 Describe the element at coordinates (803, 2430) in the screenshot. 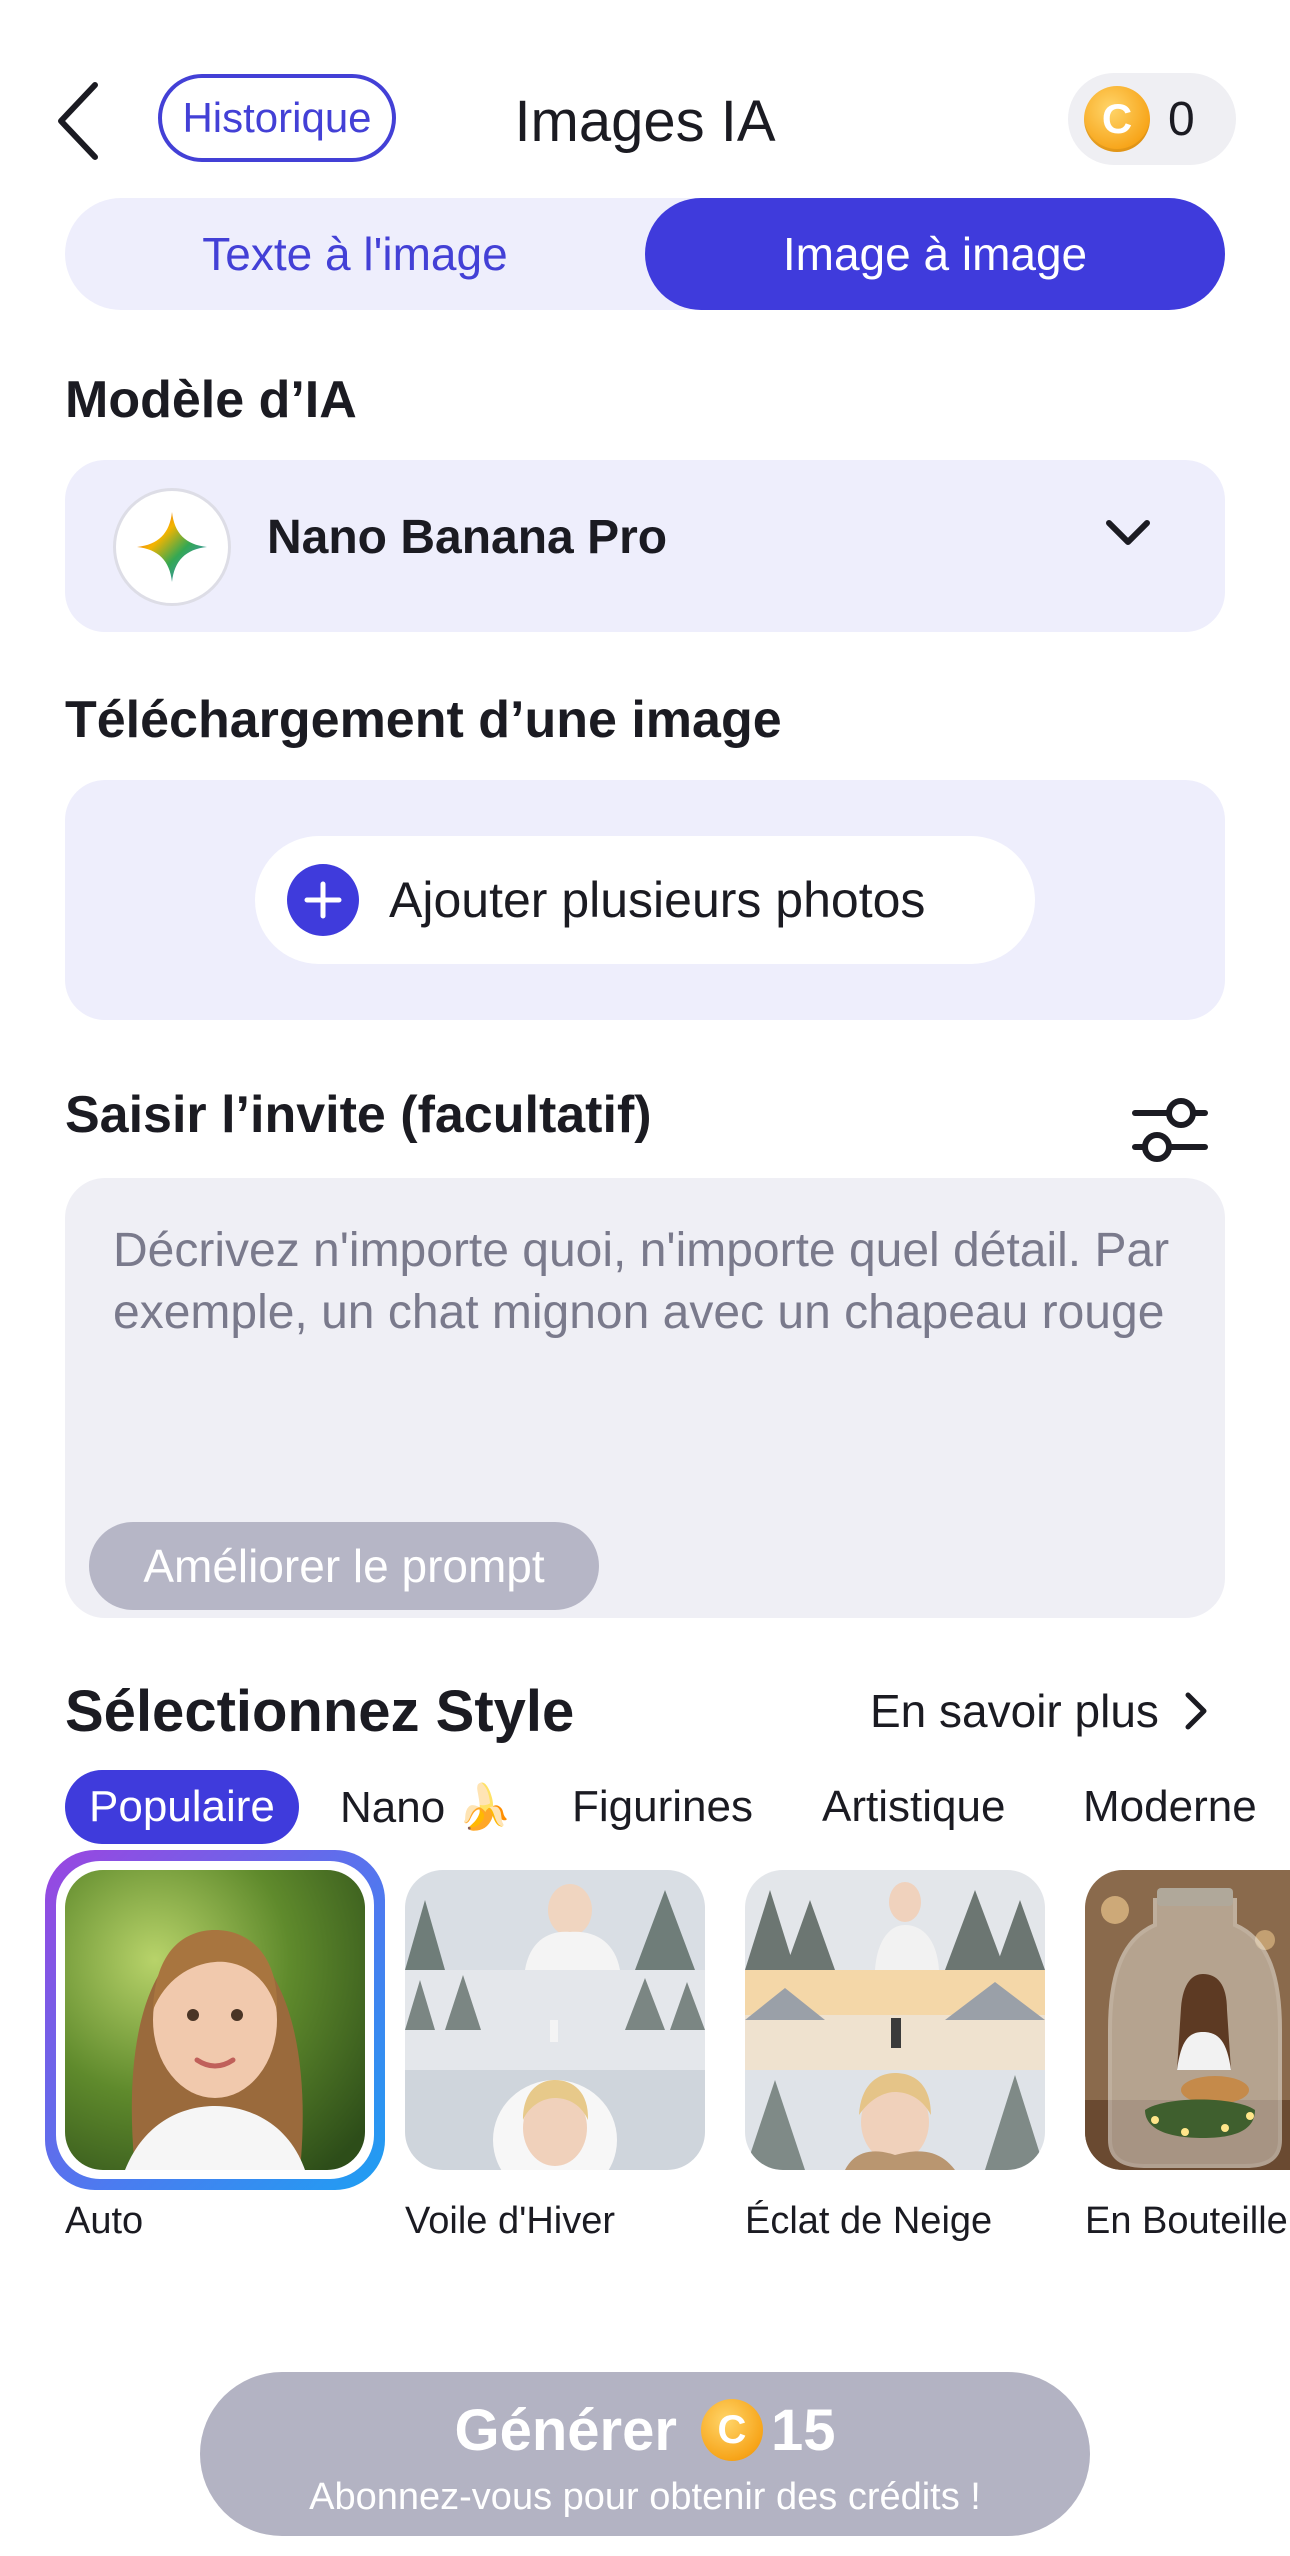

I see `generate-cost: 15` at that location.